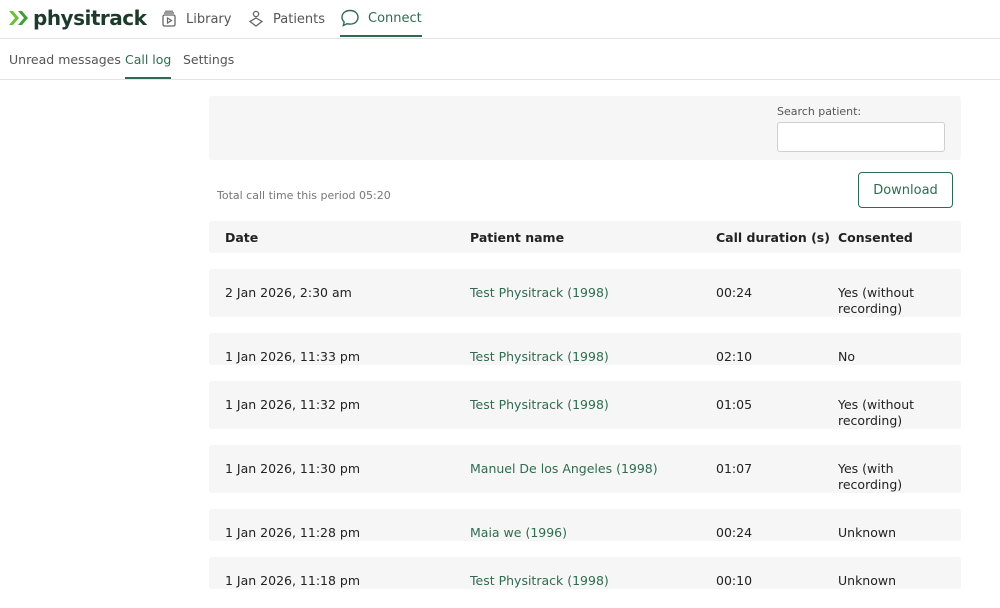 Image resolution: width=1000 pixels, height=608 pixels. I want to click on call-duration: 00:10, so click(734, 580).